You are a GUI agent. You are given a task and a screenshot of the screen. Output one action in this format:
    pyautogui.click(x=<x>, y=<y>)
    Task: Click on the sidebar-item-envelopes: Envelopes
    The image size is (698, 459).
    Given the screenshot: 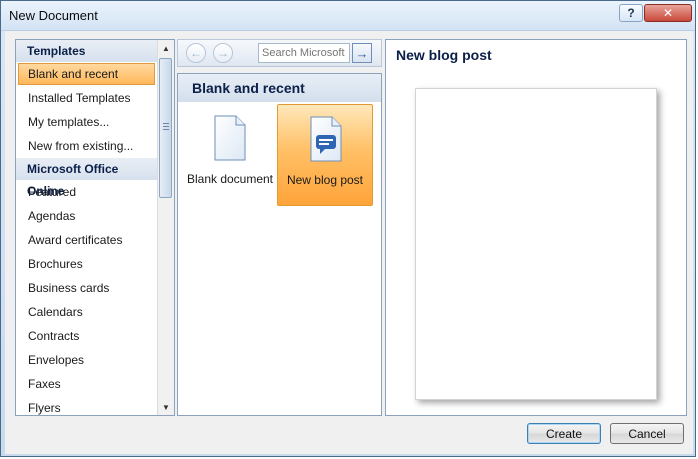 What is the action you would take?
    pyautogui.click(x=86, y=360)
    